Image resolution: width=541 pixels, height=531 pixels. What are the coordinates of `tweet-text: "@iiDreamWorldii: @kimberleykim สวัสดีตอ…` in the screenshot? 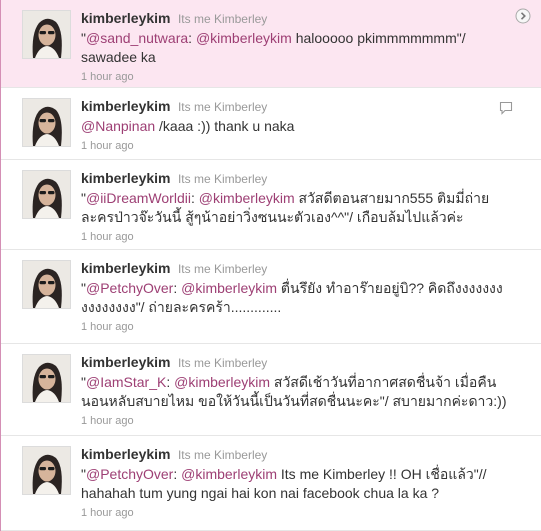 It's located at (296, 208).